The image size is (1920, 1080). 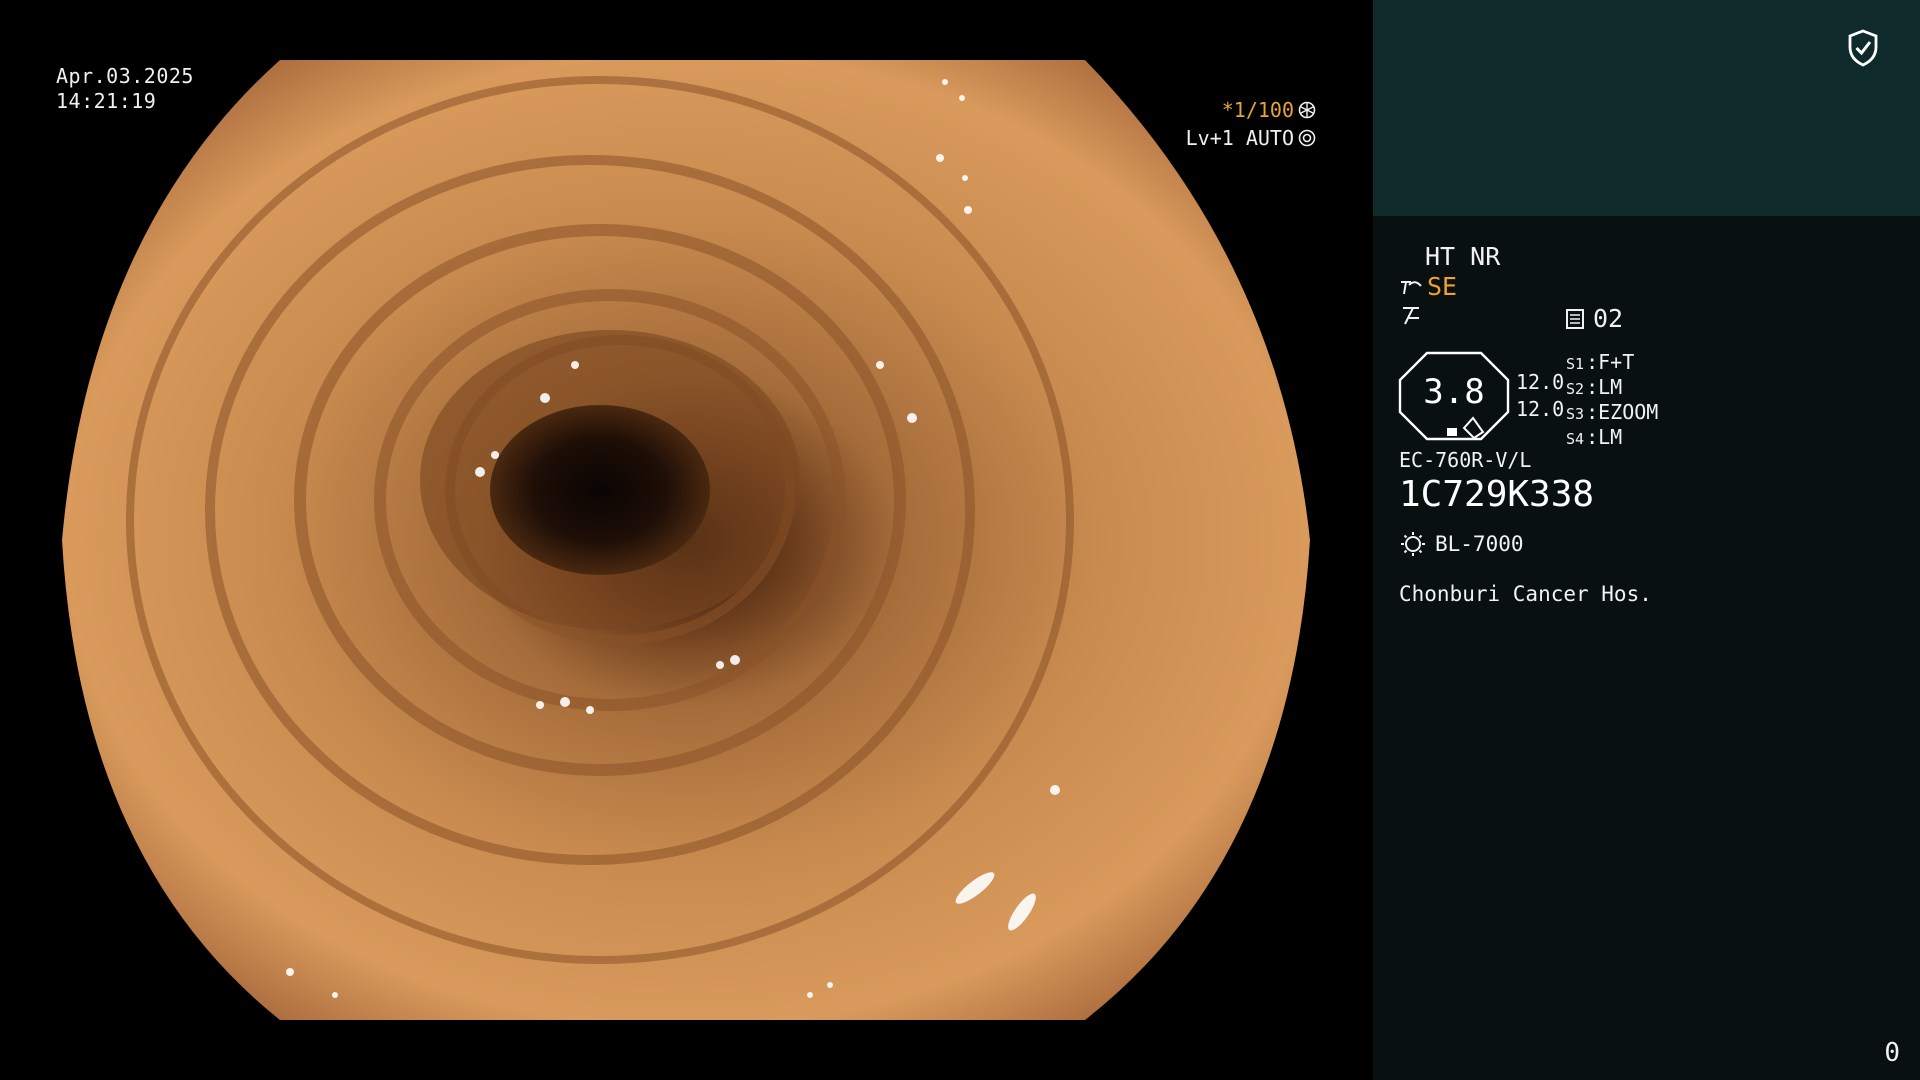 I want to click on light-source-row: BL-7000, so click(x=1461, y=544).